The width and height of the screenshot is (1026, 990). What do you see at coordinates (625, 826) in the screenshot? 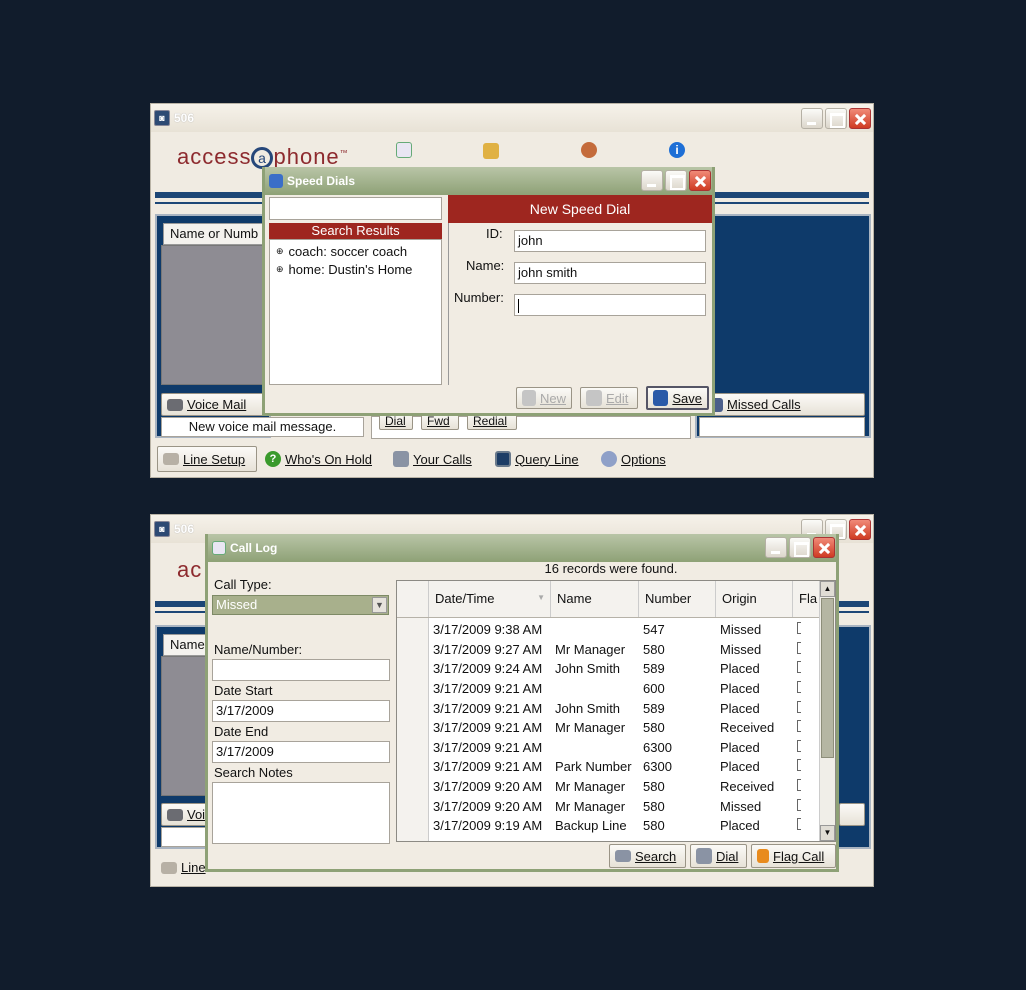
I see `table-row: 3/17/2009 9:19 AM Backup Line 580 Placed` at bounding box center [625, 826].